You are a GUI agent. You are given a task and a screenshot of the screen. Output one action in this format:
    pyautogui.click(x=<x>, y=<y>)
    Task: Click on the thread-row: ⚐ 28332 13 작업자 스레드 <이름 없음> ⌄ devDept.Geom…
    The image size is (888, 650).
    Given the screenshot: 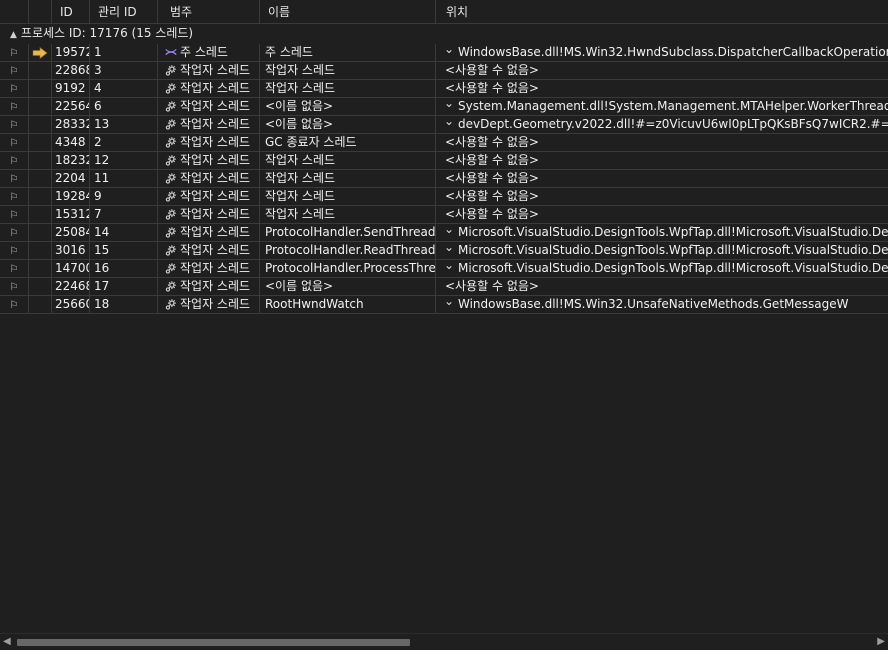 What is the action you would take?
    pyautogui.click(x=444, y=125)
    